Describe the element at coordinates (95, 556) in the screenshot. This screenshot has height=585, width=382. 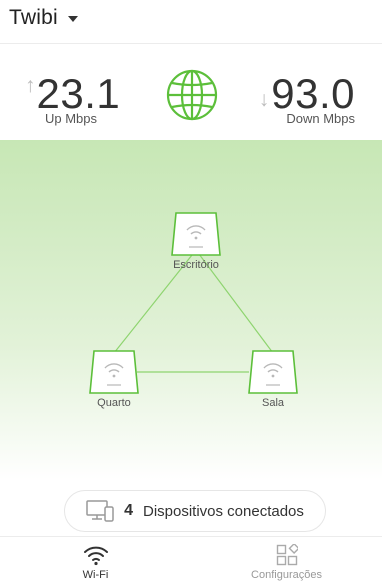
I see `wifi-icon` at that location.